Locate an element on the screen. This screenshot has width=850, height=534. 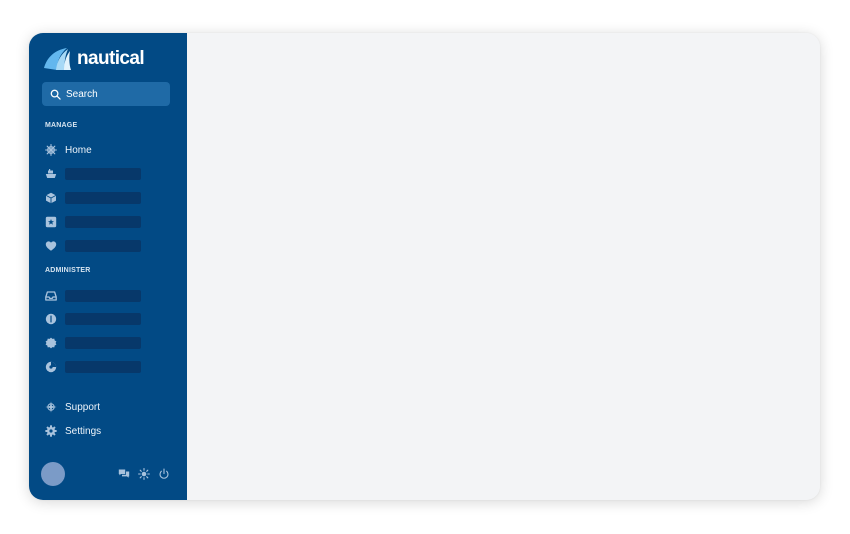
search-label: Search is located at coordinates (82, 94).